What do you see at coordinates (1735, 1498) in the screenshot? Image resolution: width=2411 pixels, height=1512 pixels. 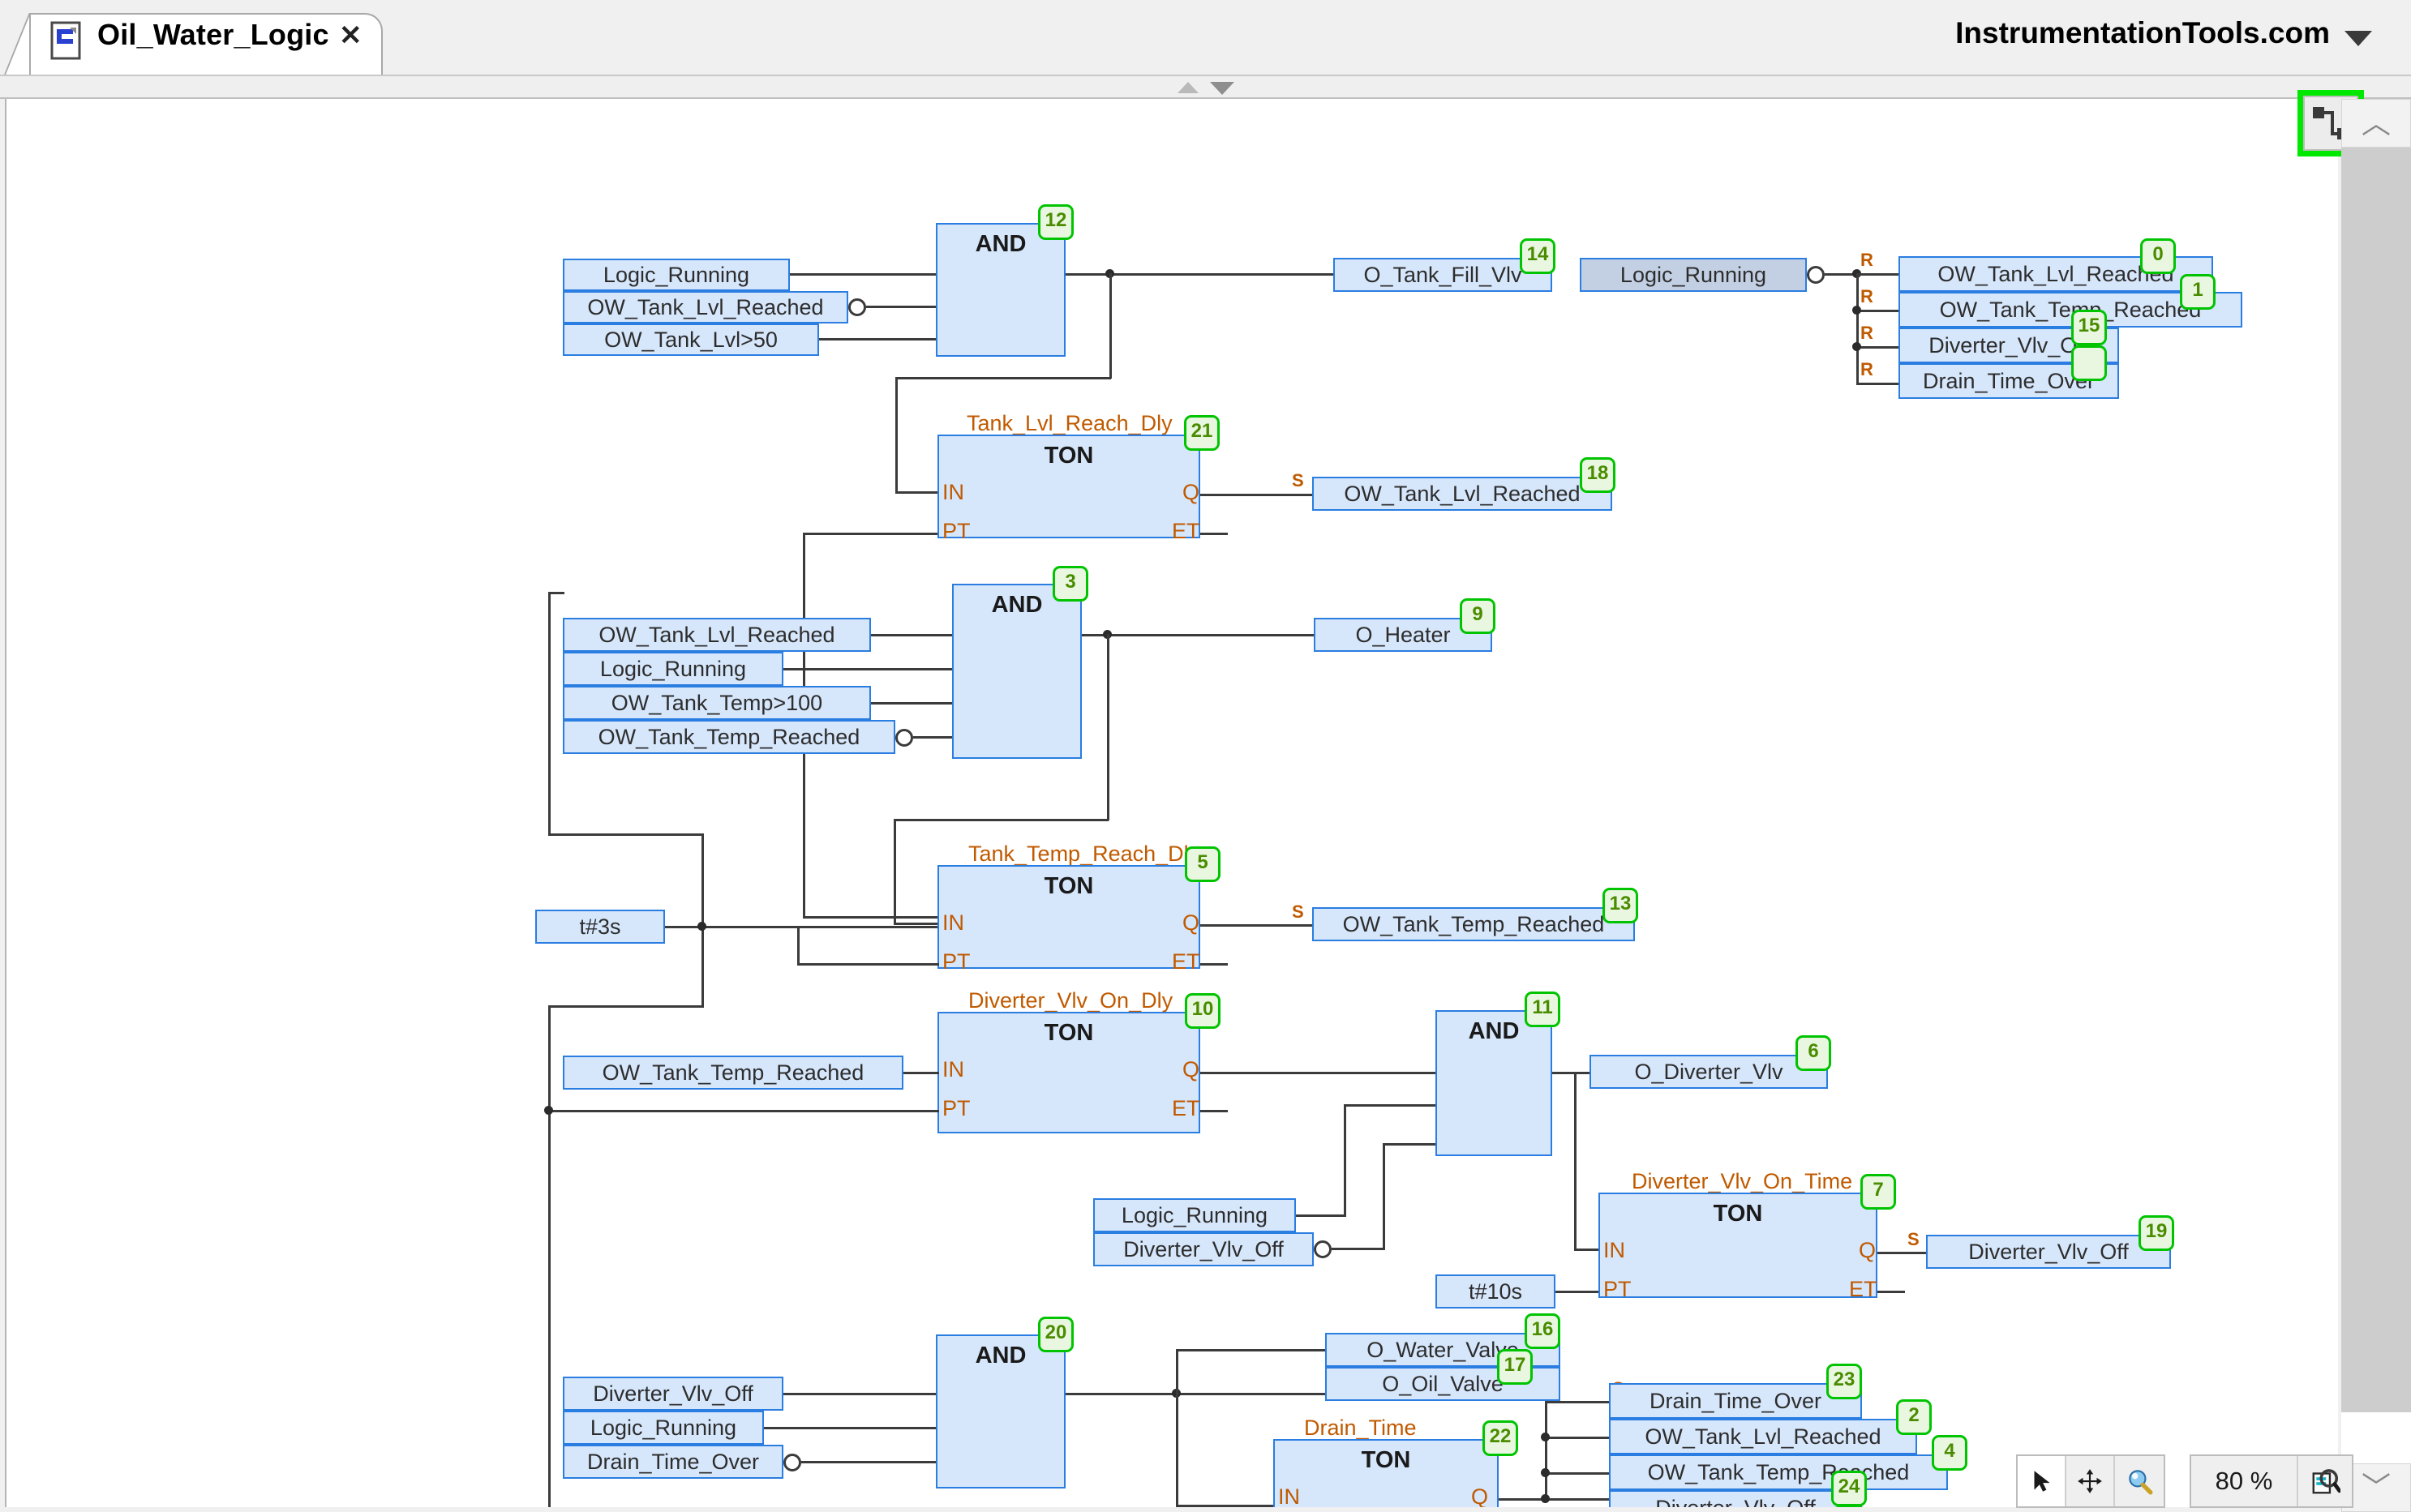 I see `coil-diverter-vlv-off-24: Diverter_Vlv_Off` at bounding box center [1735, 1498].